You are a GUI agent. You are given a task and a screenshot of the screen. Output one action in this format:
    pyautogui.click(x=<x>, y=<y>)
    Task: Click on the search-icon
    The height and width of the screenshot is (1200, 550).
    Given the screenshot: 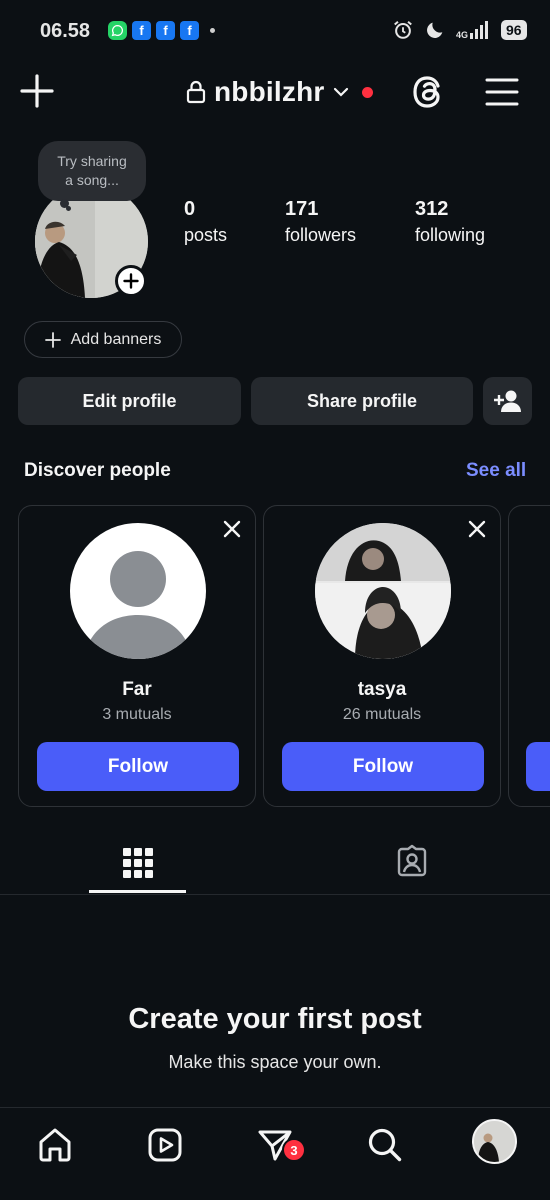 What is the action you would take?
    pyautogui.click(x=385, y=1145)
    